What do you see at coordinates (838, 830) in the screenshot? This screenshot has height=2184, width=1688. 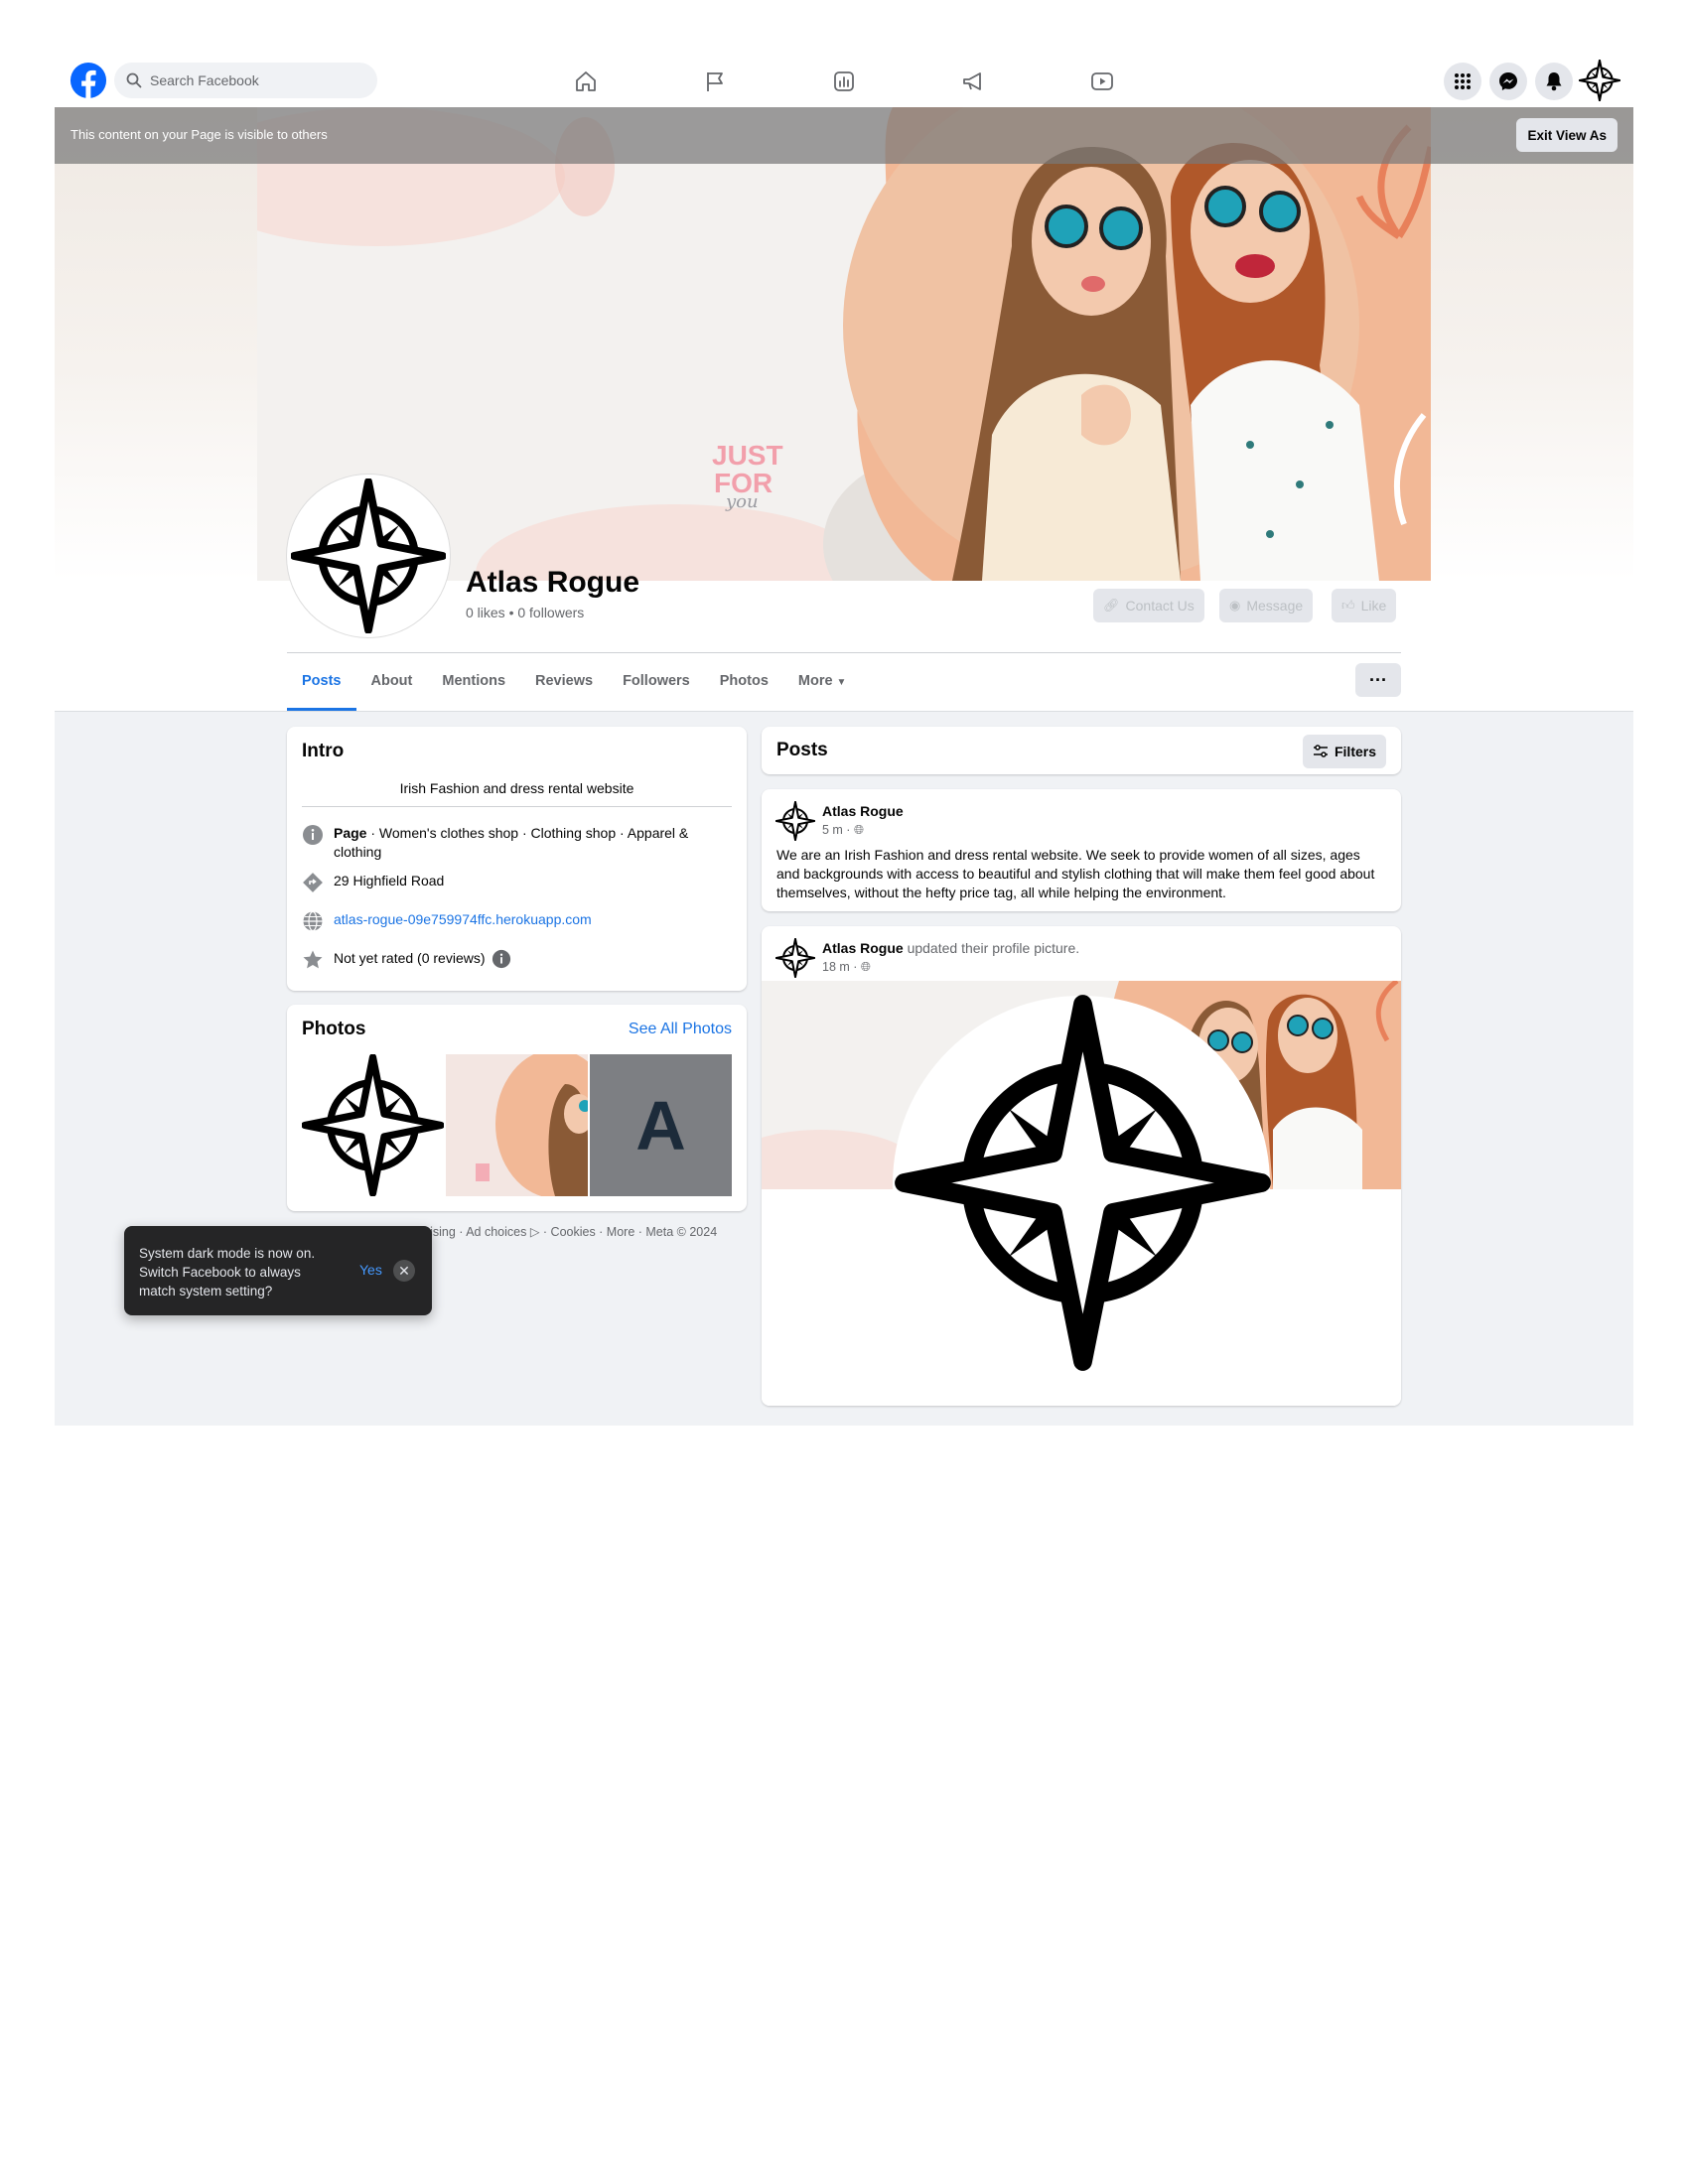 I see `post-time-text: 5 m ·` at bounding box center [838, 830].